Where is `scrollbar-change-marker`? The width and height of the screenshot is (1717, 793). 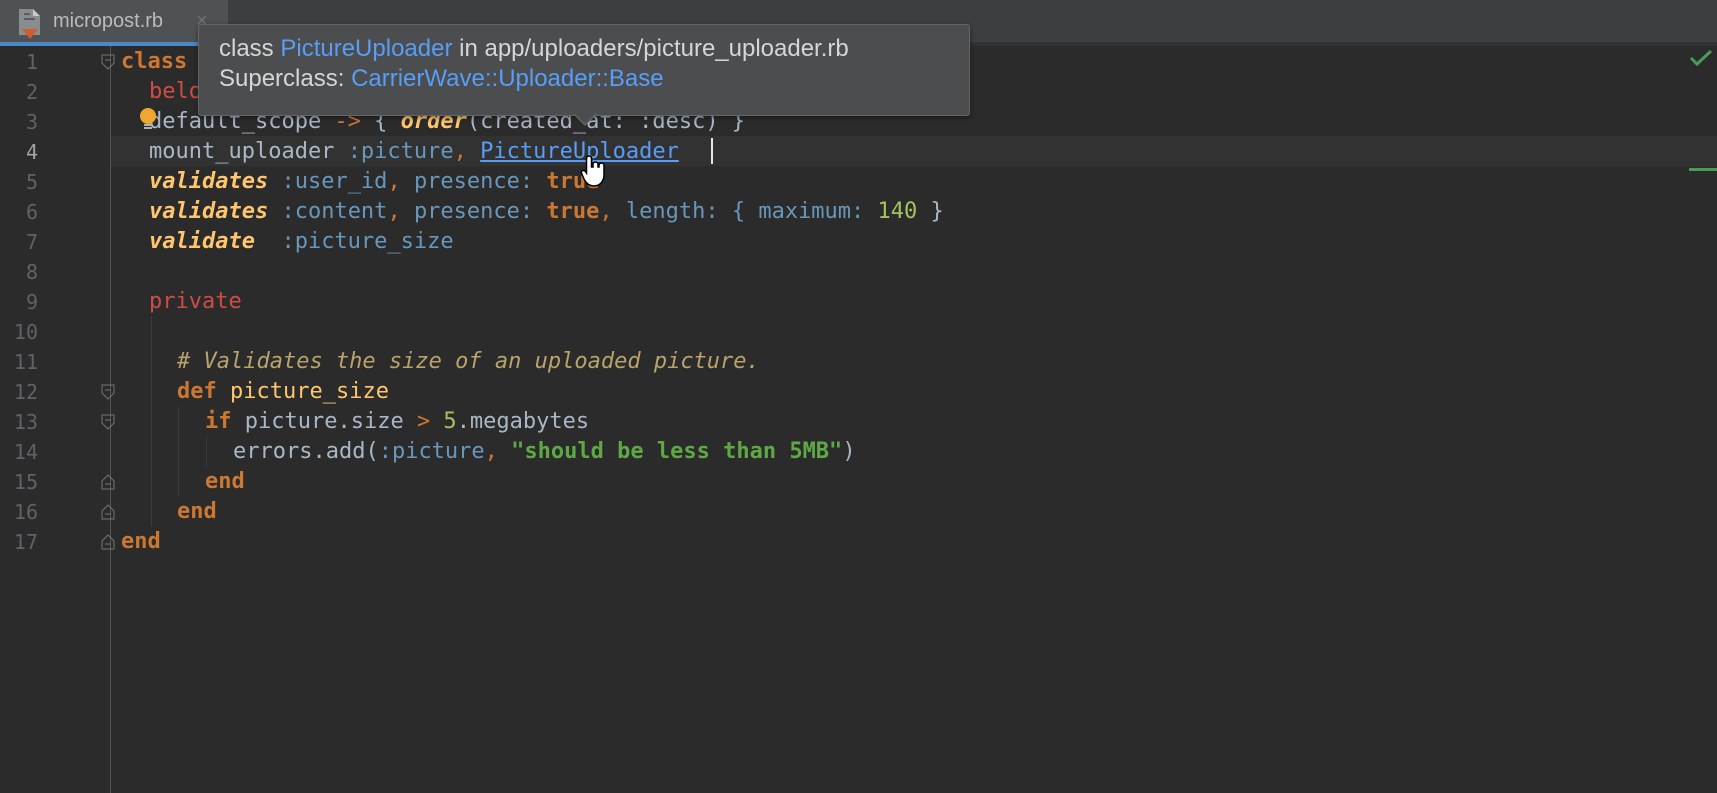 scrollbar-change-marker is located at coordinates (1703, 169).